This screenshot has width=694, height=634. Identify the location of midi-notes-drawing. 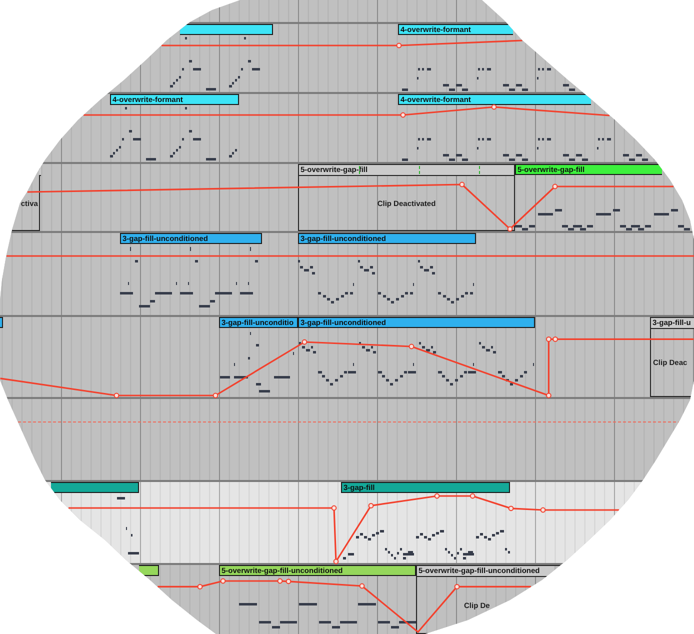
(128, 525).